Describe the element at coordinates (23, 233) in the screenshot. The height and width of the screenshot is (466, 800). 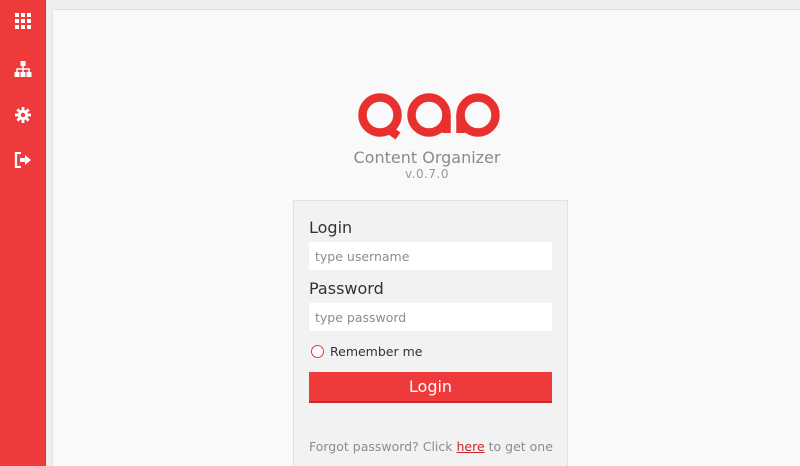
I see `sidebar` at that location.